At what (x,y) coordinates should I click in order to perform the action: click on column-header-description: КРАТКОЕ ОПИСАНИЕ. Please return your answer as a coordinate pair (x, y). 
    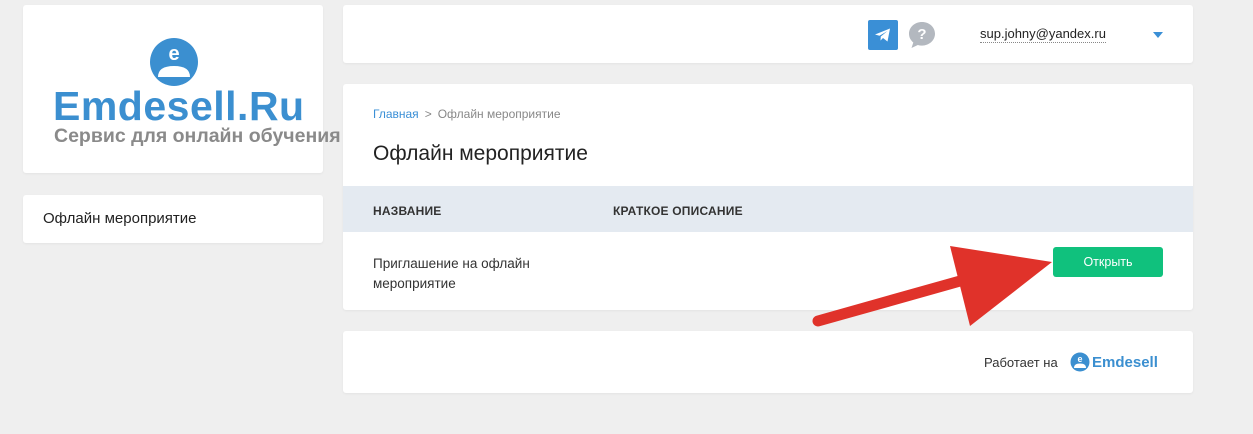
    Looking at the image, I should click on (678, 211).